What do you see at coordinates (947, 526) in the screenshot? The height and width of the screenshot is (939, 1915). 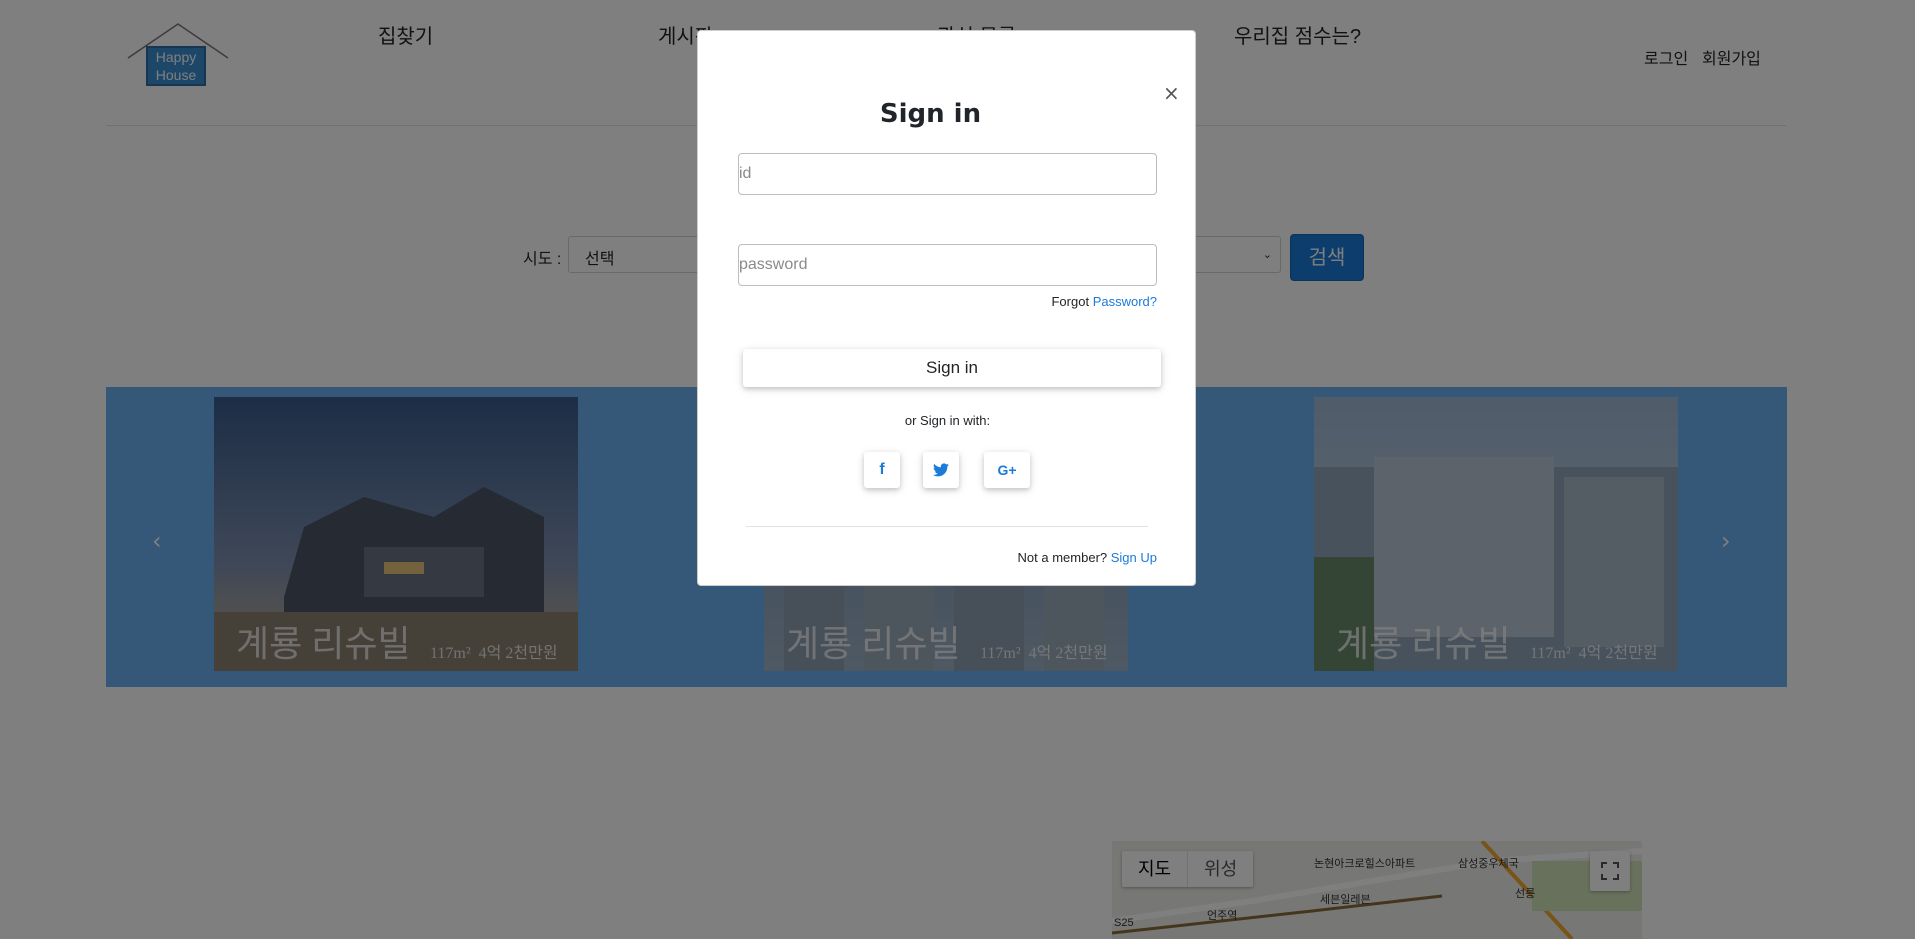 I see `modal-divider` at bounding box center [947, 526].